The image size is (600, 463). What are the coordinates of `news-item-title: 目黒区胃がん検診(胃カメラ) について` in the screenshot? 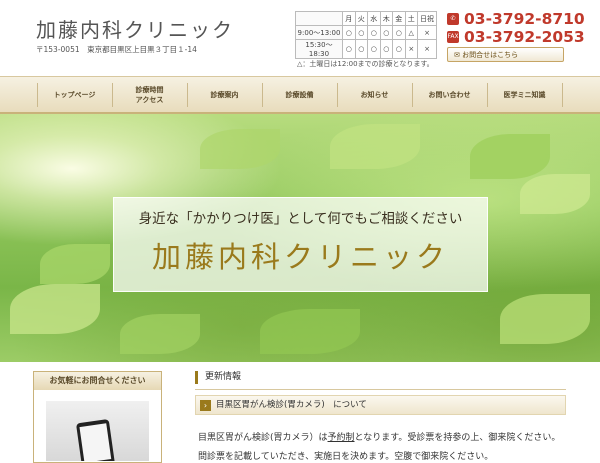 It's located at (291, 405).